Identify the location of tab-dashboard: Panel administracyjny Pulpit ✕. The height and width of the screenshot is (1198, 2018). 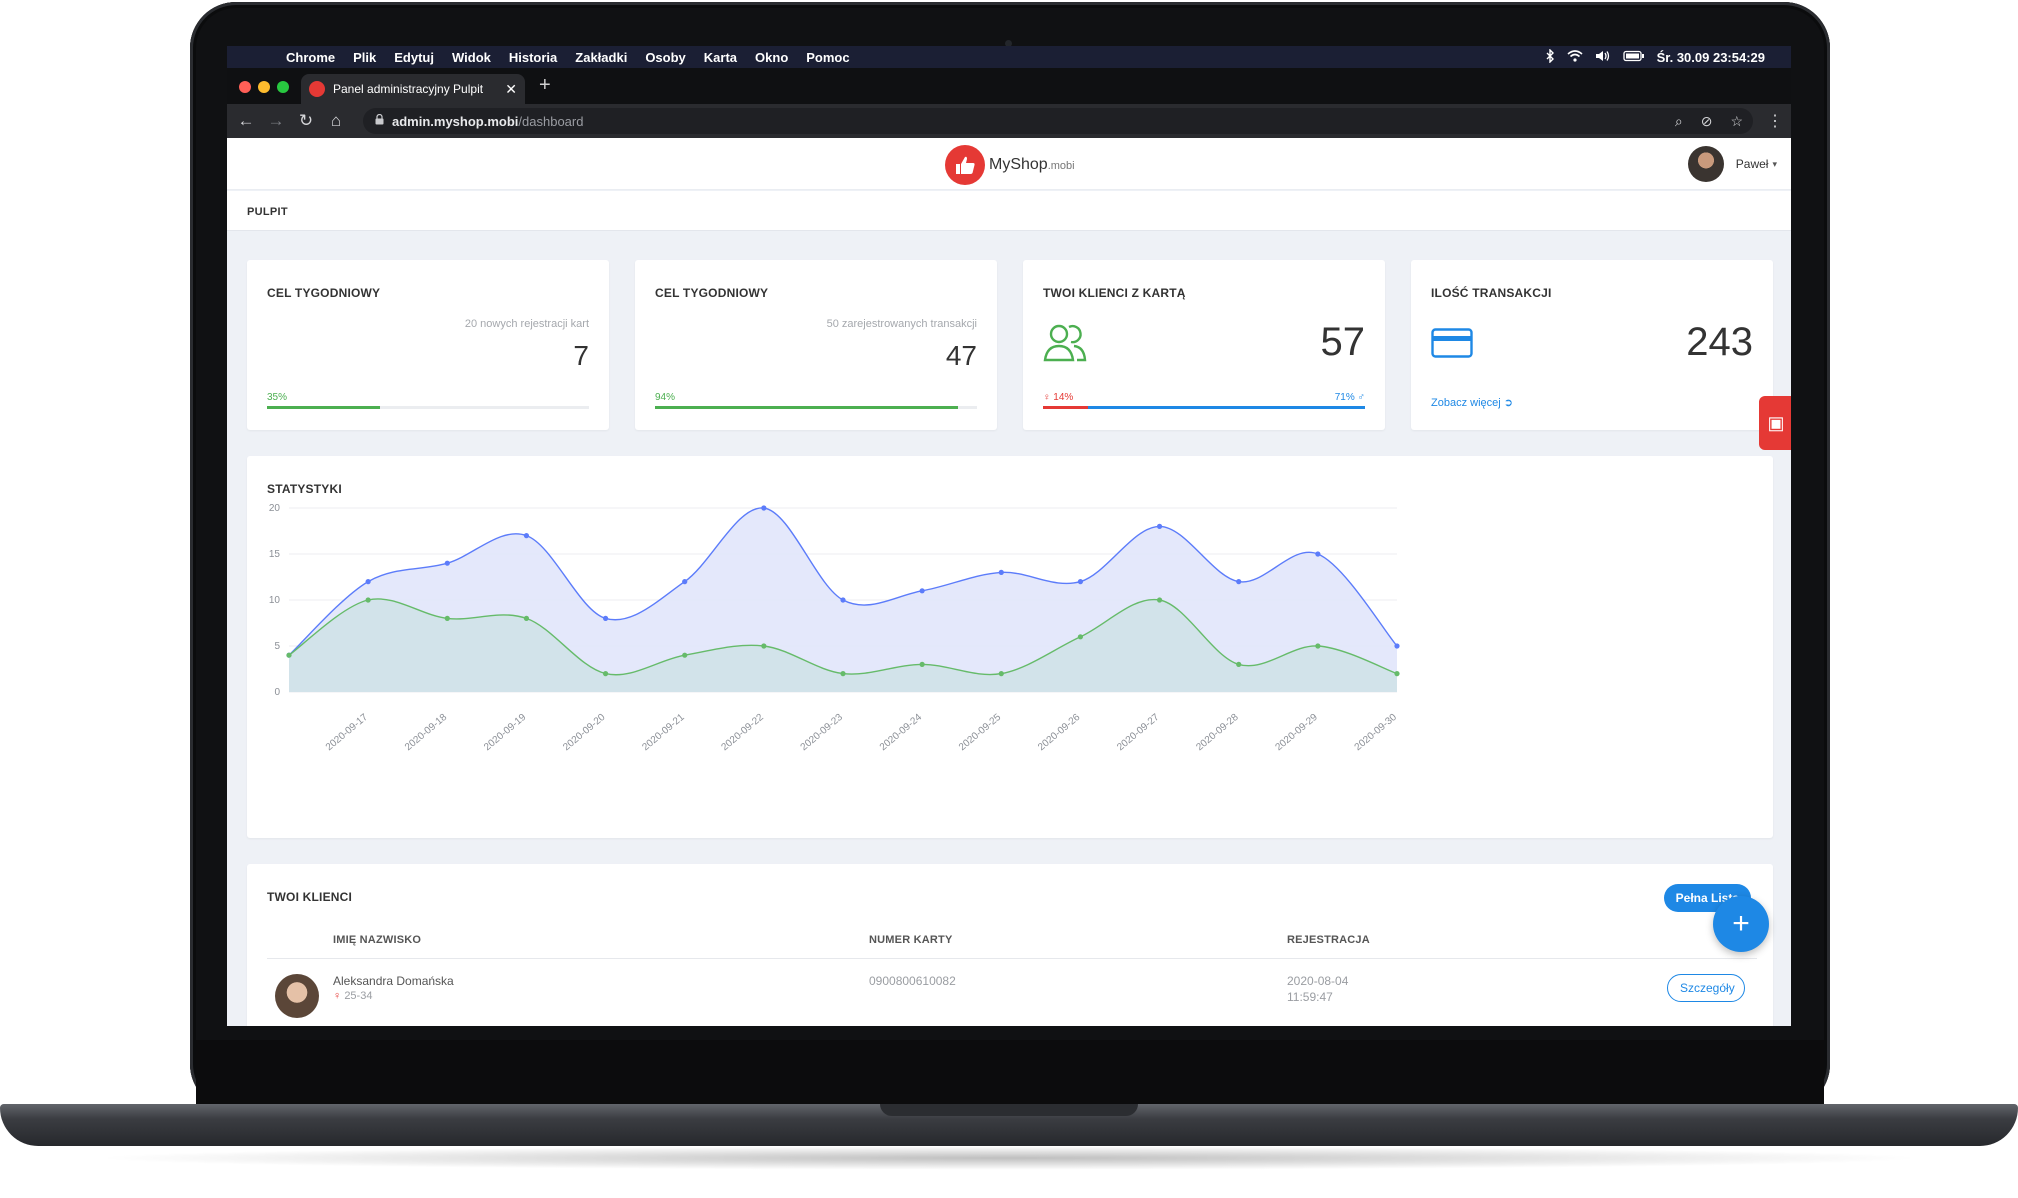
(413, 89).